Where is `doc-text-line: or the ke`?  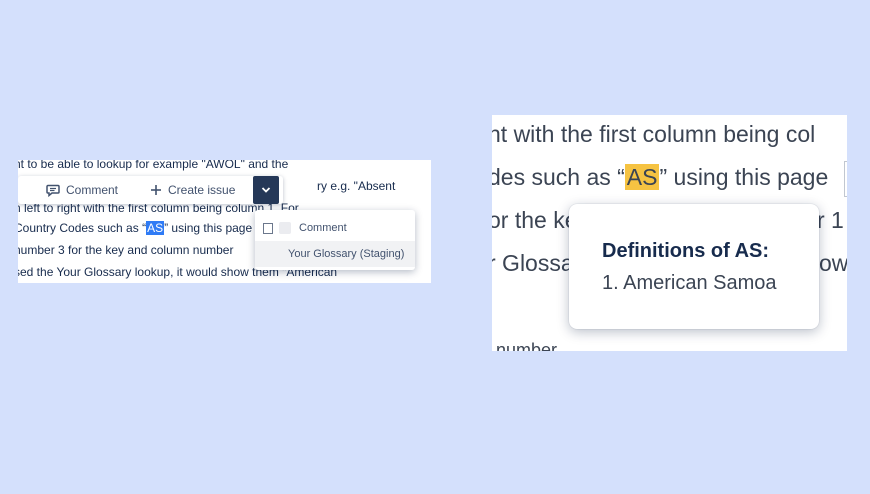
doc-text-line: or the ke is located at coordinates (535, 220).